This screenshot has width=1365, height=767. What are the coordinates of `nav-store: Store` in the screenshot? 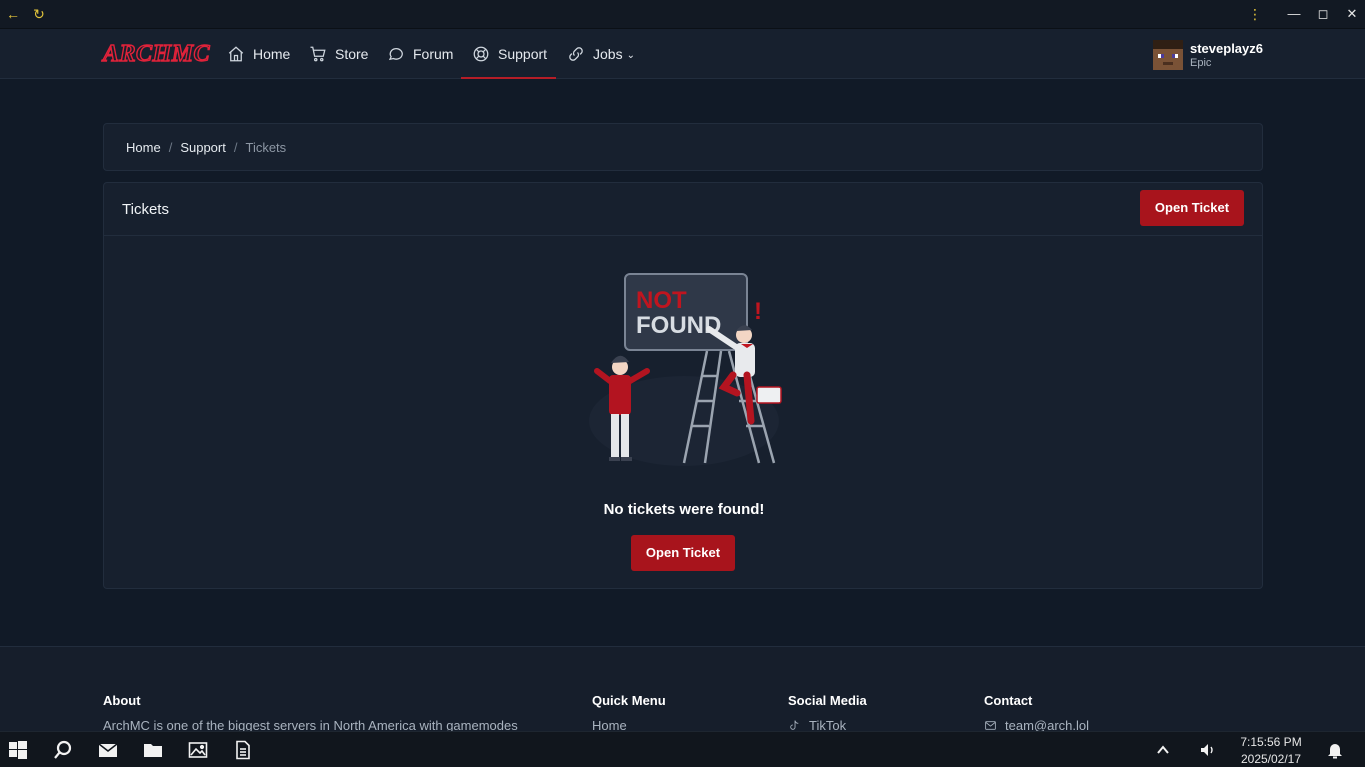 It's located at (338, 54).